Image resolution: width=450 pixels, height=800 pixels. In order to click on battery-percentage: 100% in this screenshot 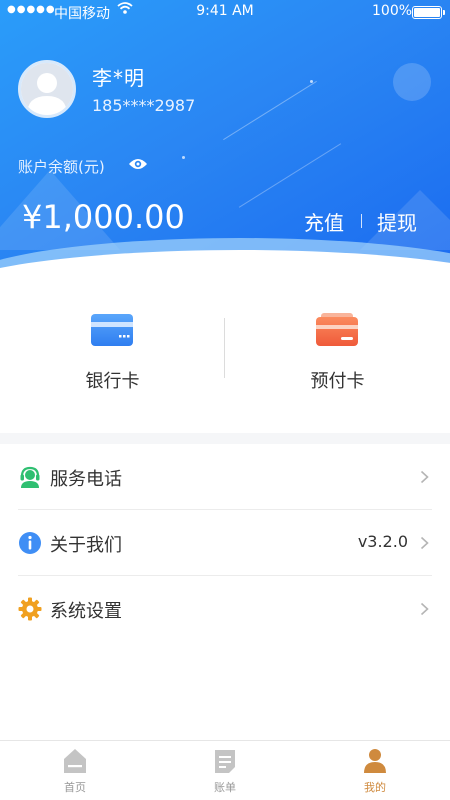, I will do `click(392, 11)`.